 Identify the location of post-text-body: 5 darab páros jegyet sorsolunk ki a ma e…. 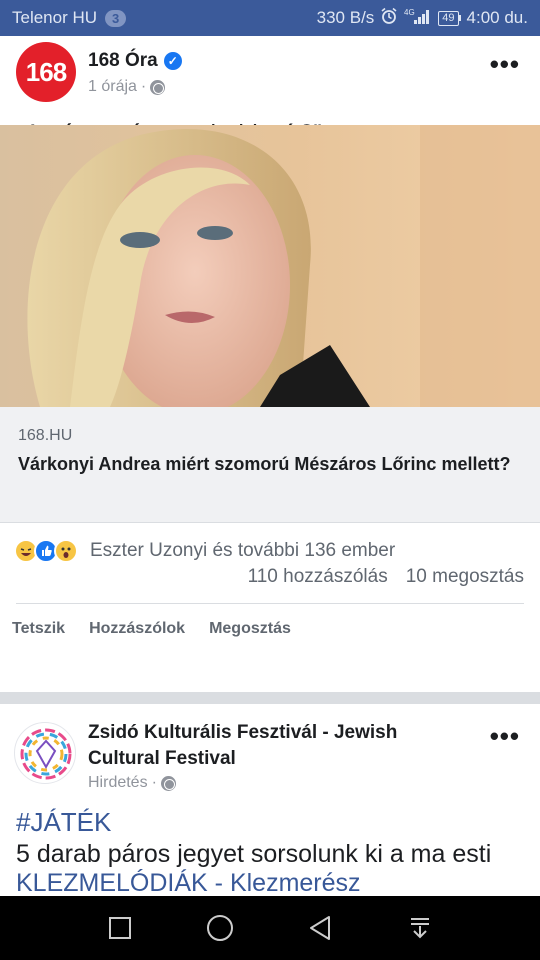
(254, 854).